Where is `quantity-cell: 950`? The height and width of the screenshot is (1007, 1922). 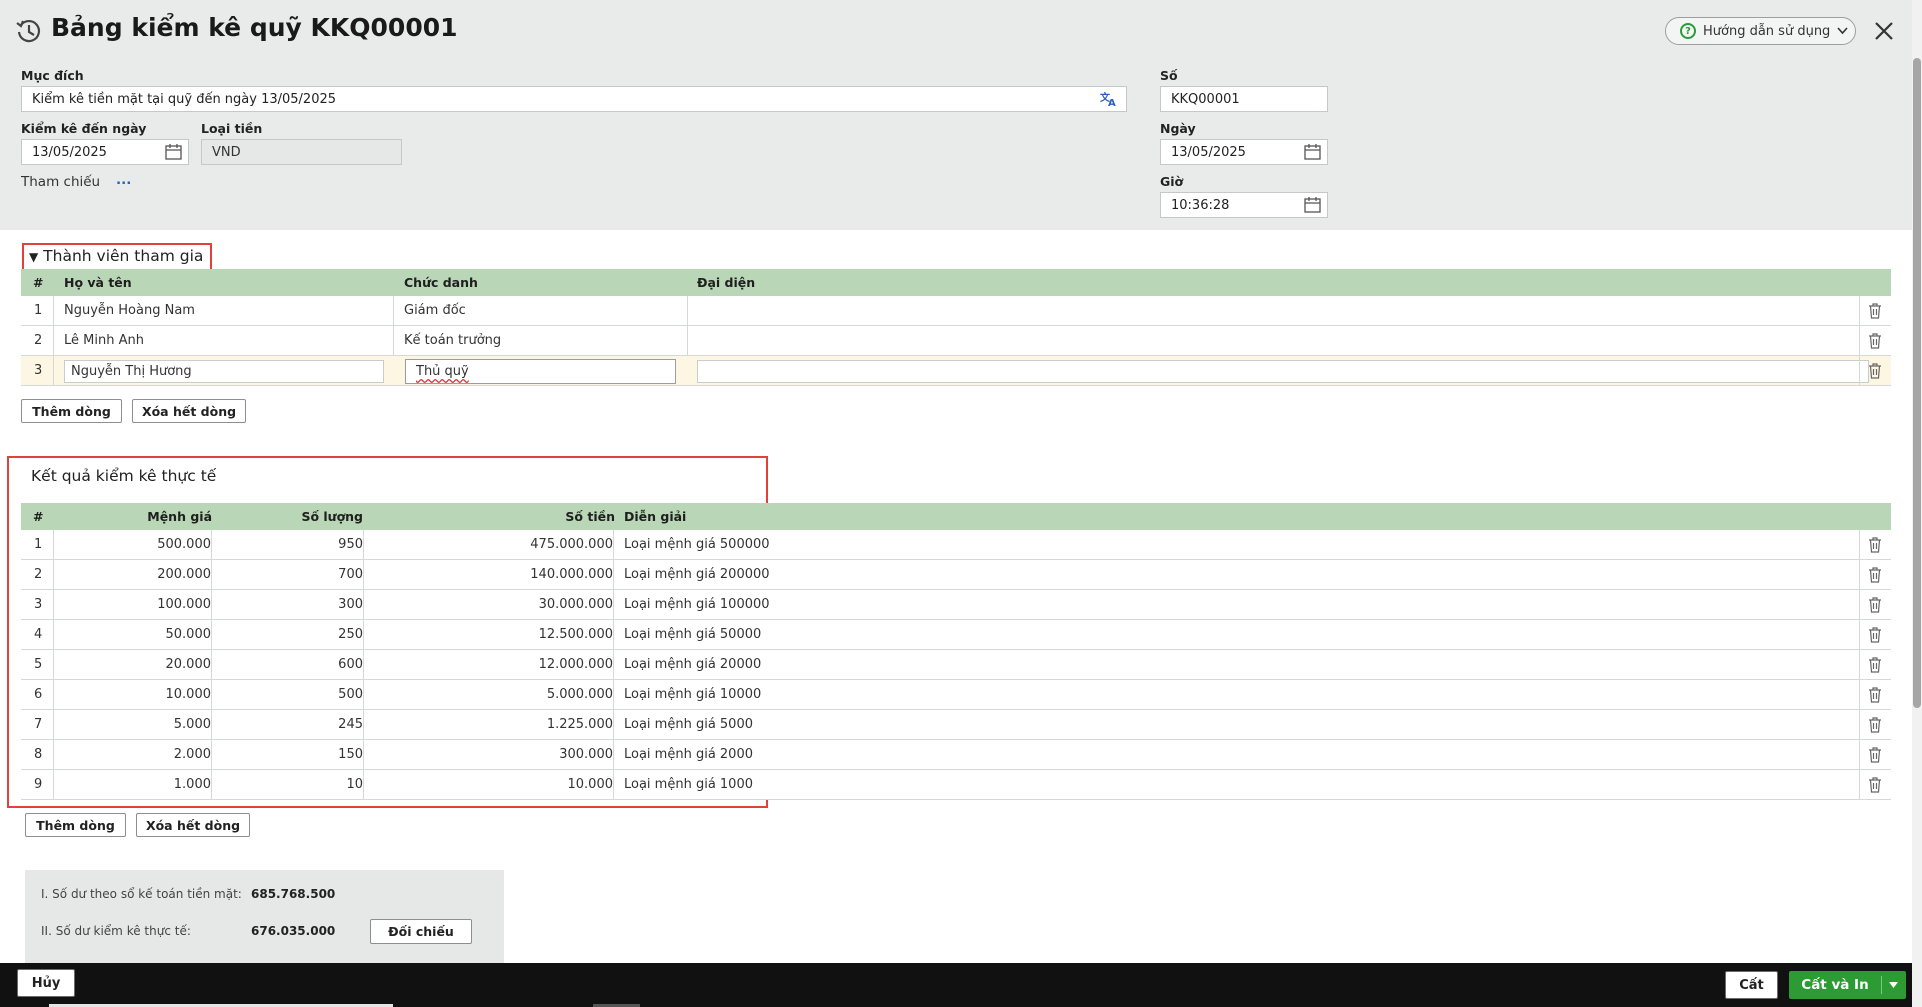 quantity-cell: 950 is located at coordinates (350, 545).